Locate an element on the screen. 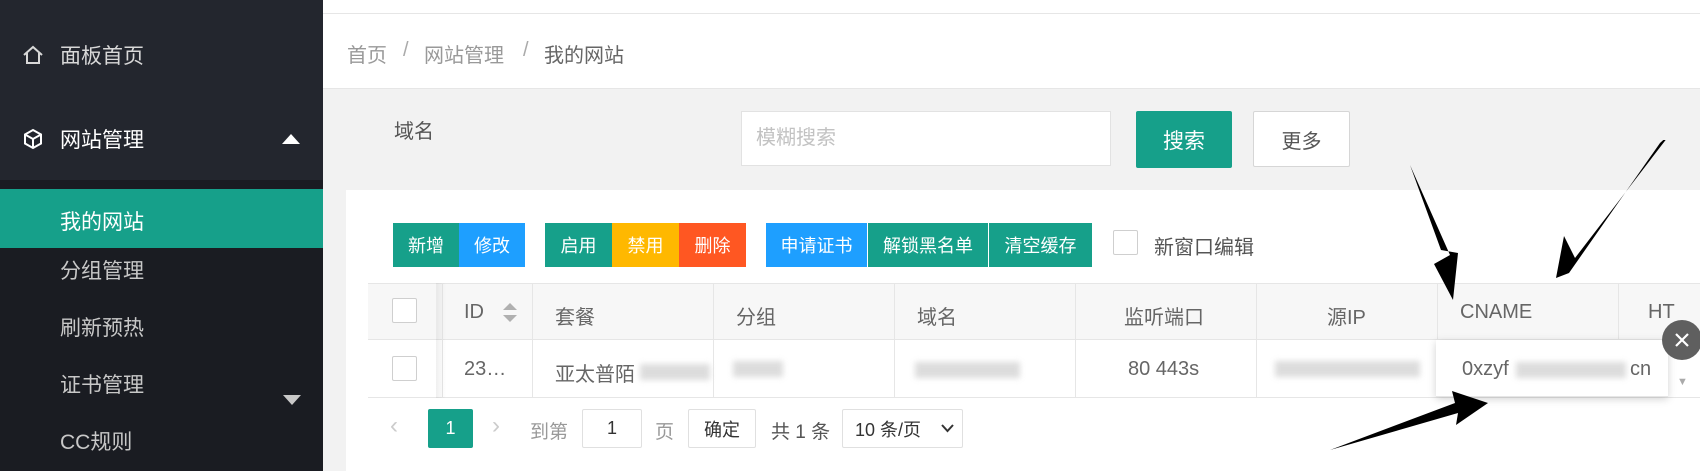  select-all-checkbox is located at coordinates (404, 310).